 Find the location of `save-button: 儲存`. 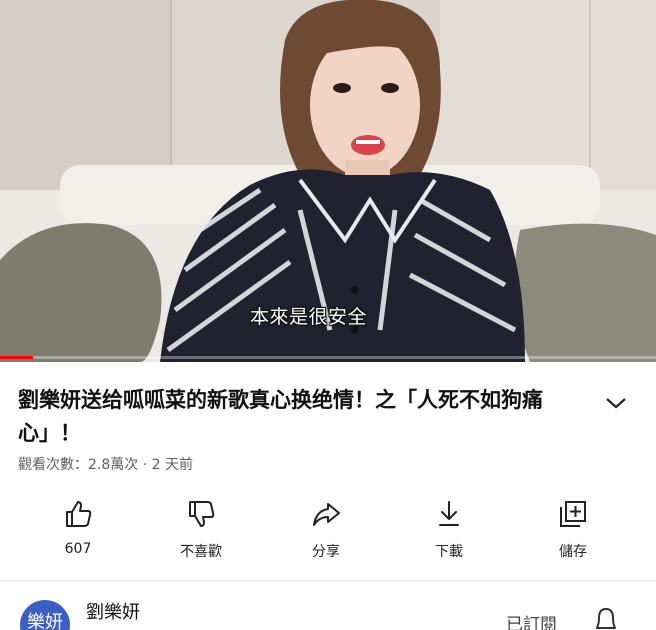

save-button: 儲存 is located at coordinates (573, 535).